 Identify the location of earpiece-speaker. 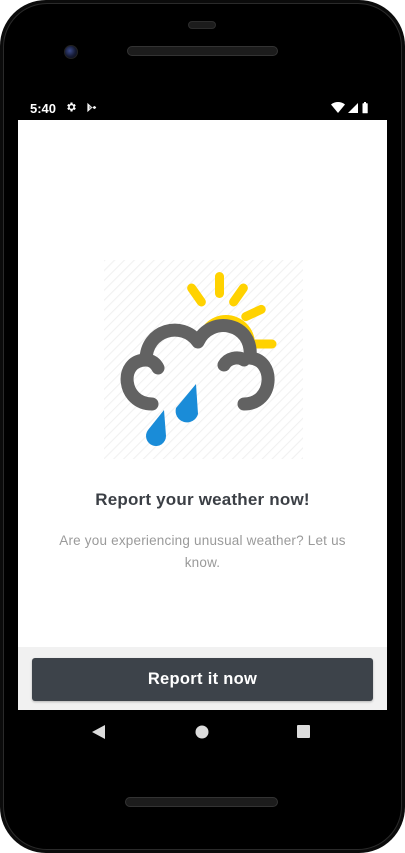
(202, 51).